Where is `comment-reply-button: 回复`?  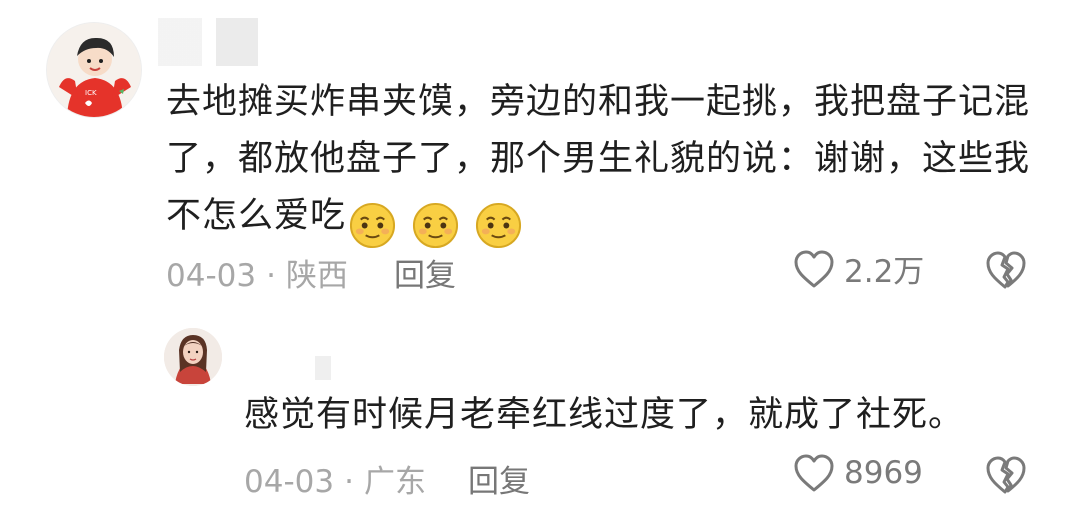 comment-reply-button: 回复 is located at coordinates (425, 272).